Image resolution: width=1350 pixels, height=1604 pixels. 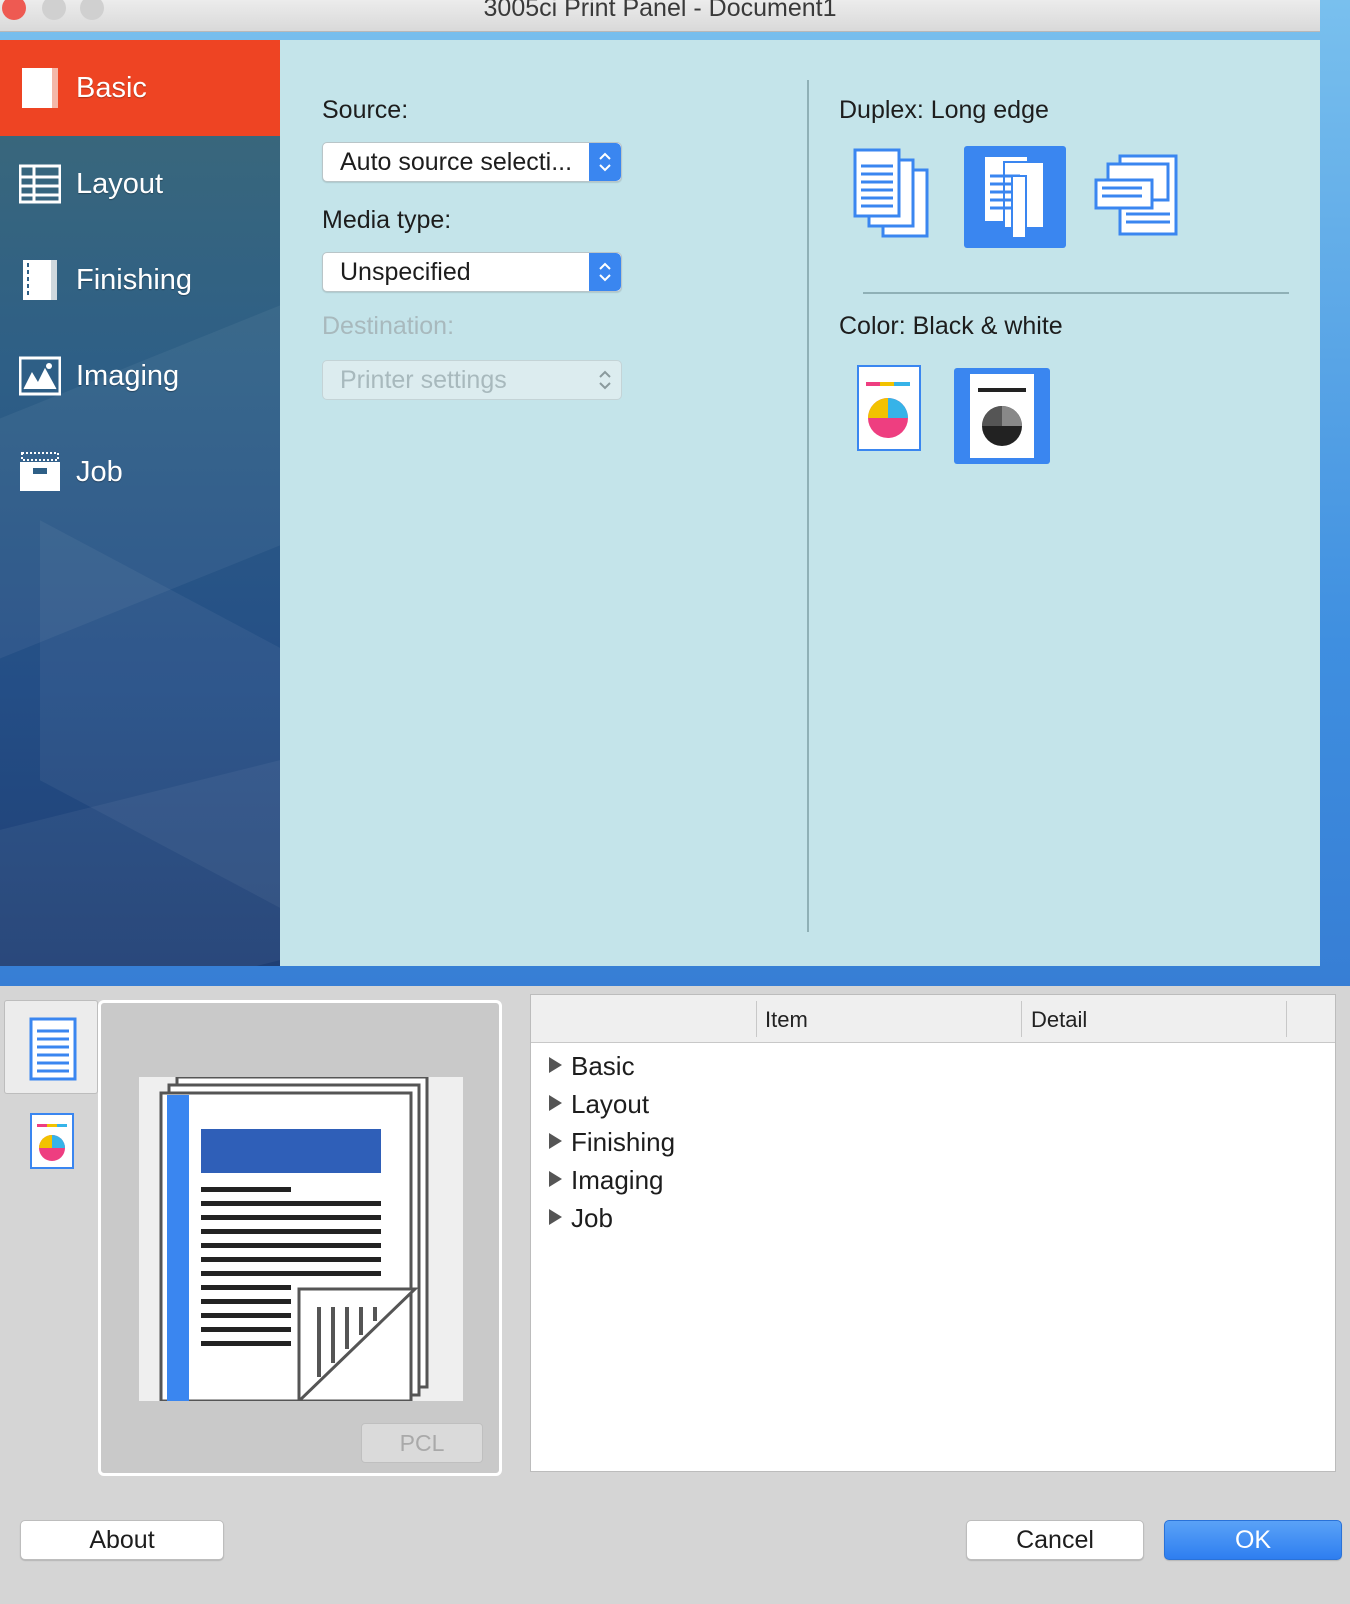 I want to click on source-label: Source:, so click(x=365, y=110).